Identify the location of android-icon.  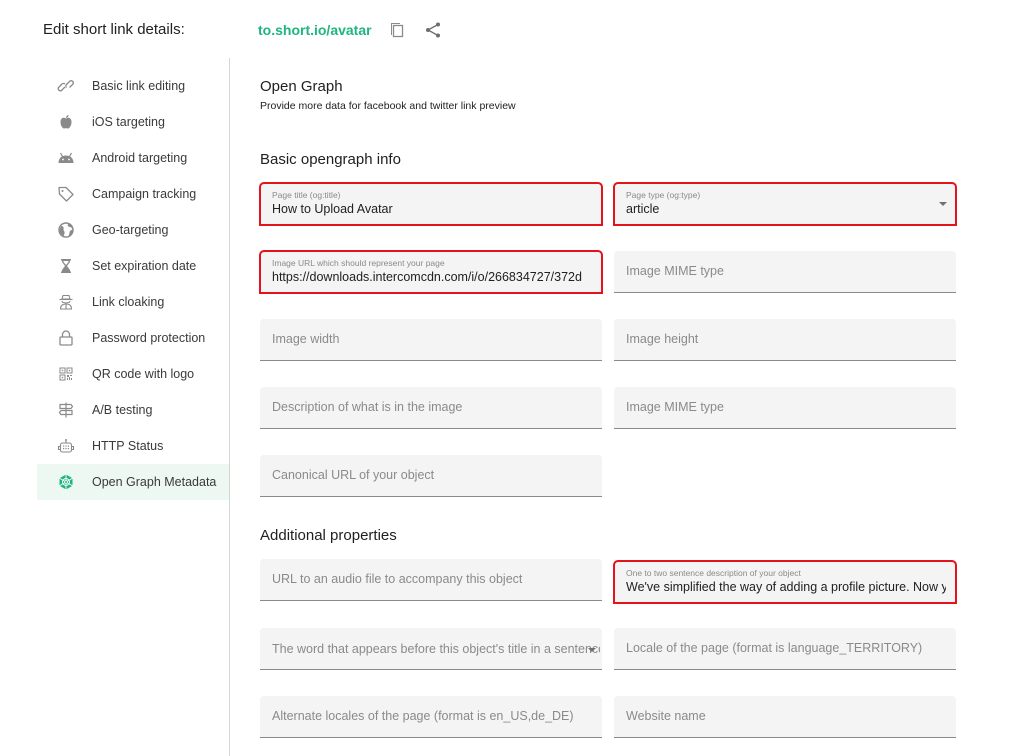
(66, 158).